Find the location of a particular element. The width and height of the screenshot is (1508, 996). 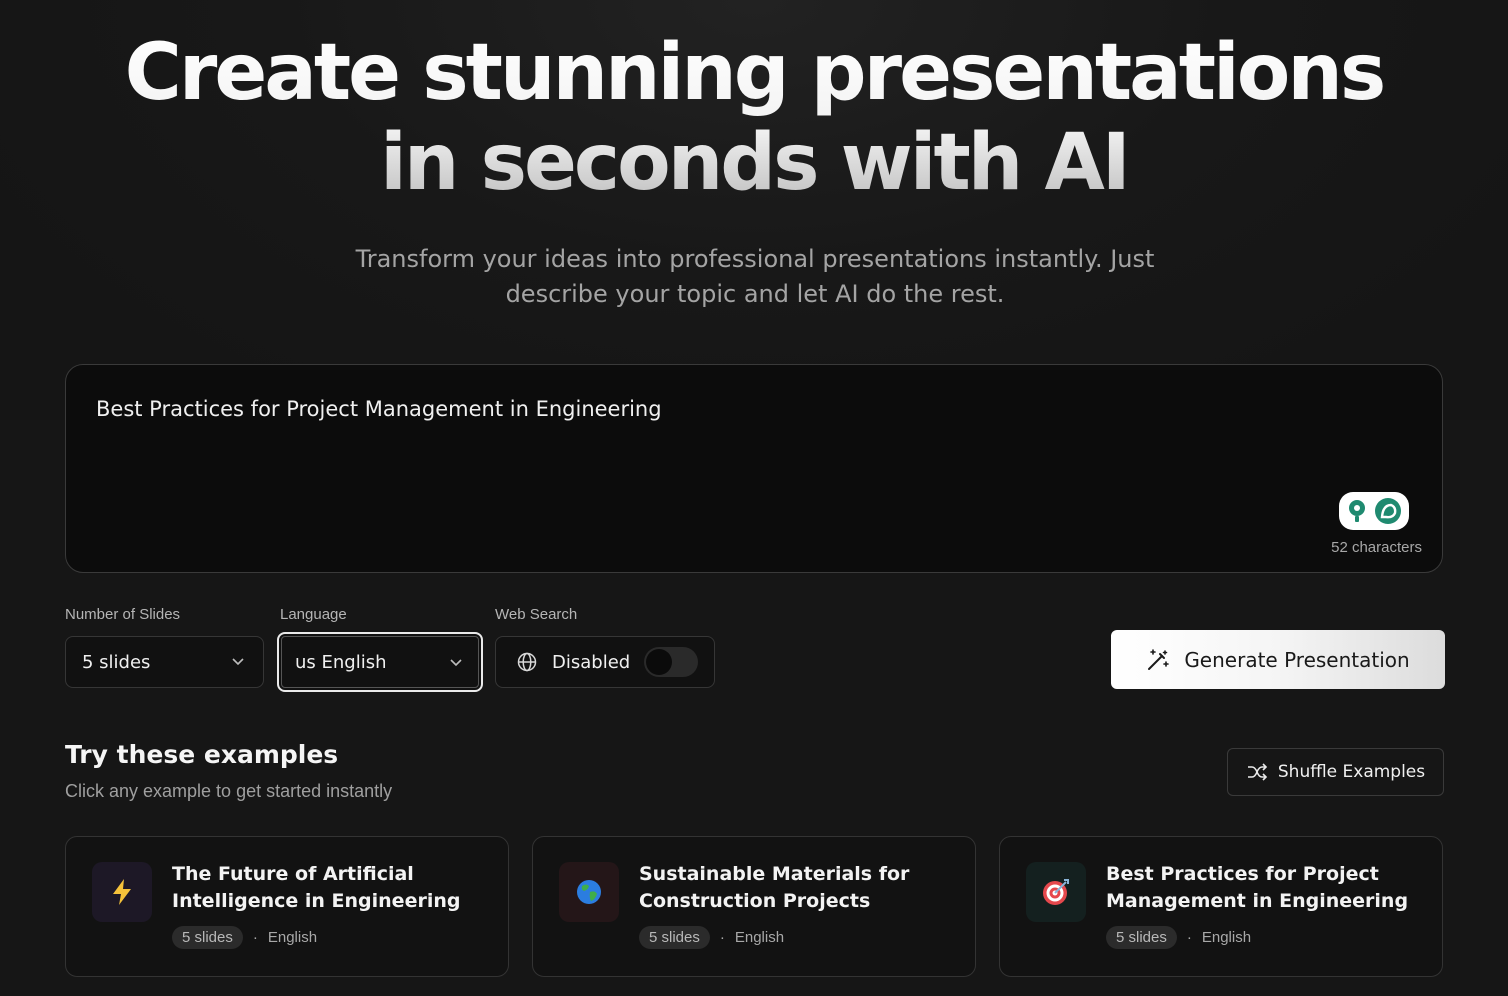

hero-title-line-2: in seconds with AI is located at coordinates (754, 163).